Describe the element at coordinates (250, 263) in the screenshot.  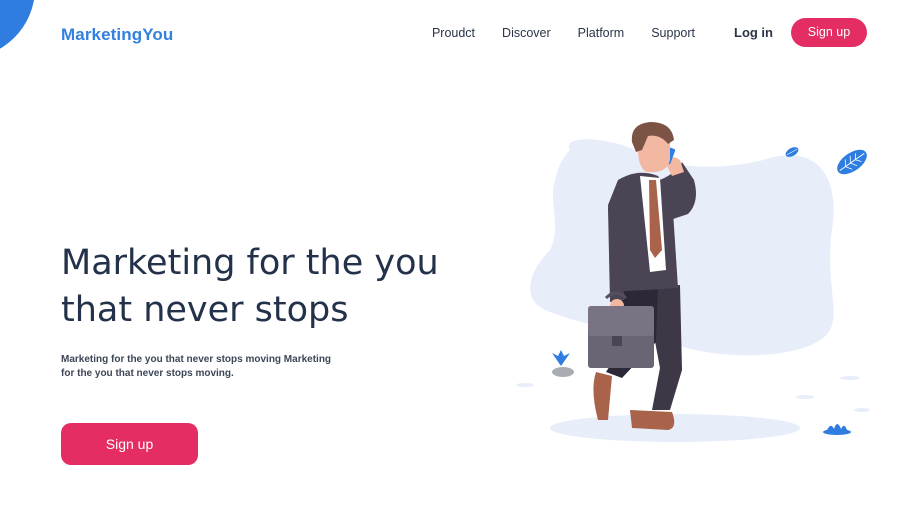
I see `hero-title-line-1: Marketing for the you` at that location.